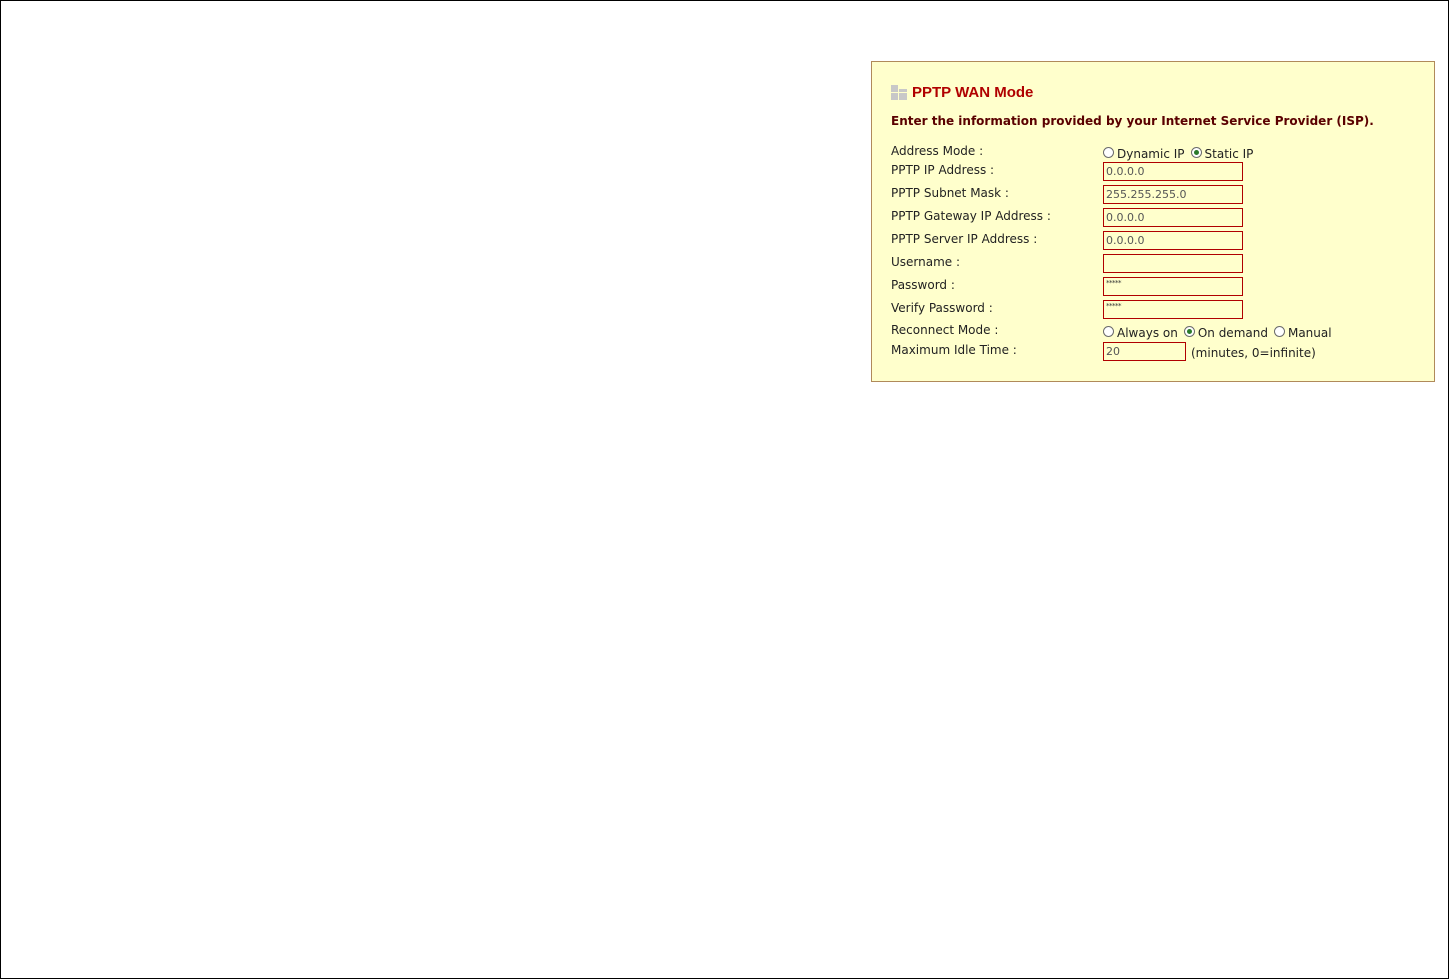  What do you see at coordinates (971, 216) in the screenshot?
I see `gateway-label: PPTP Gateway IP Address :` at bounding box center [971, 216].